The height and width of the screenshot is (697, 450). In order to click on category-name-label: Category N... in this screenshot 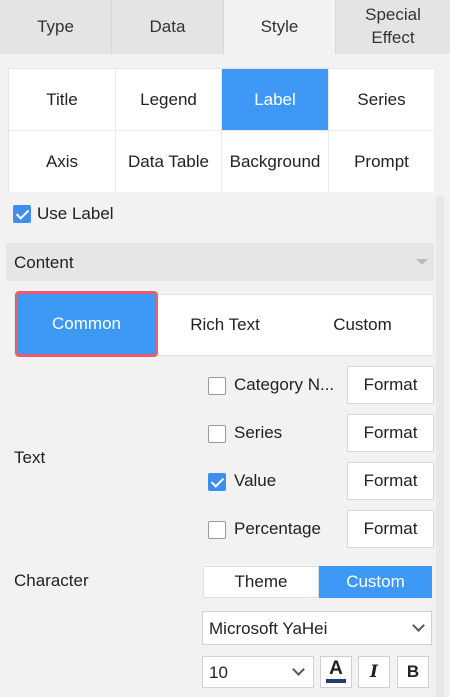, I will do `click(284, 384)`.